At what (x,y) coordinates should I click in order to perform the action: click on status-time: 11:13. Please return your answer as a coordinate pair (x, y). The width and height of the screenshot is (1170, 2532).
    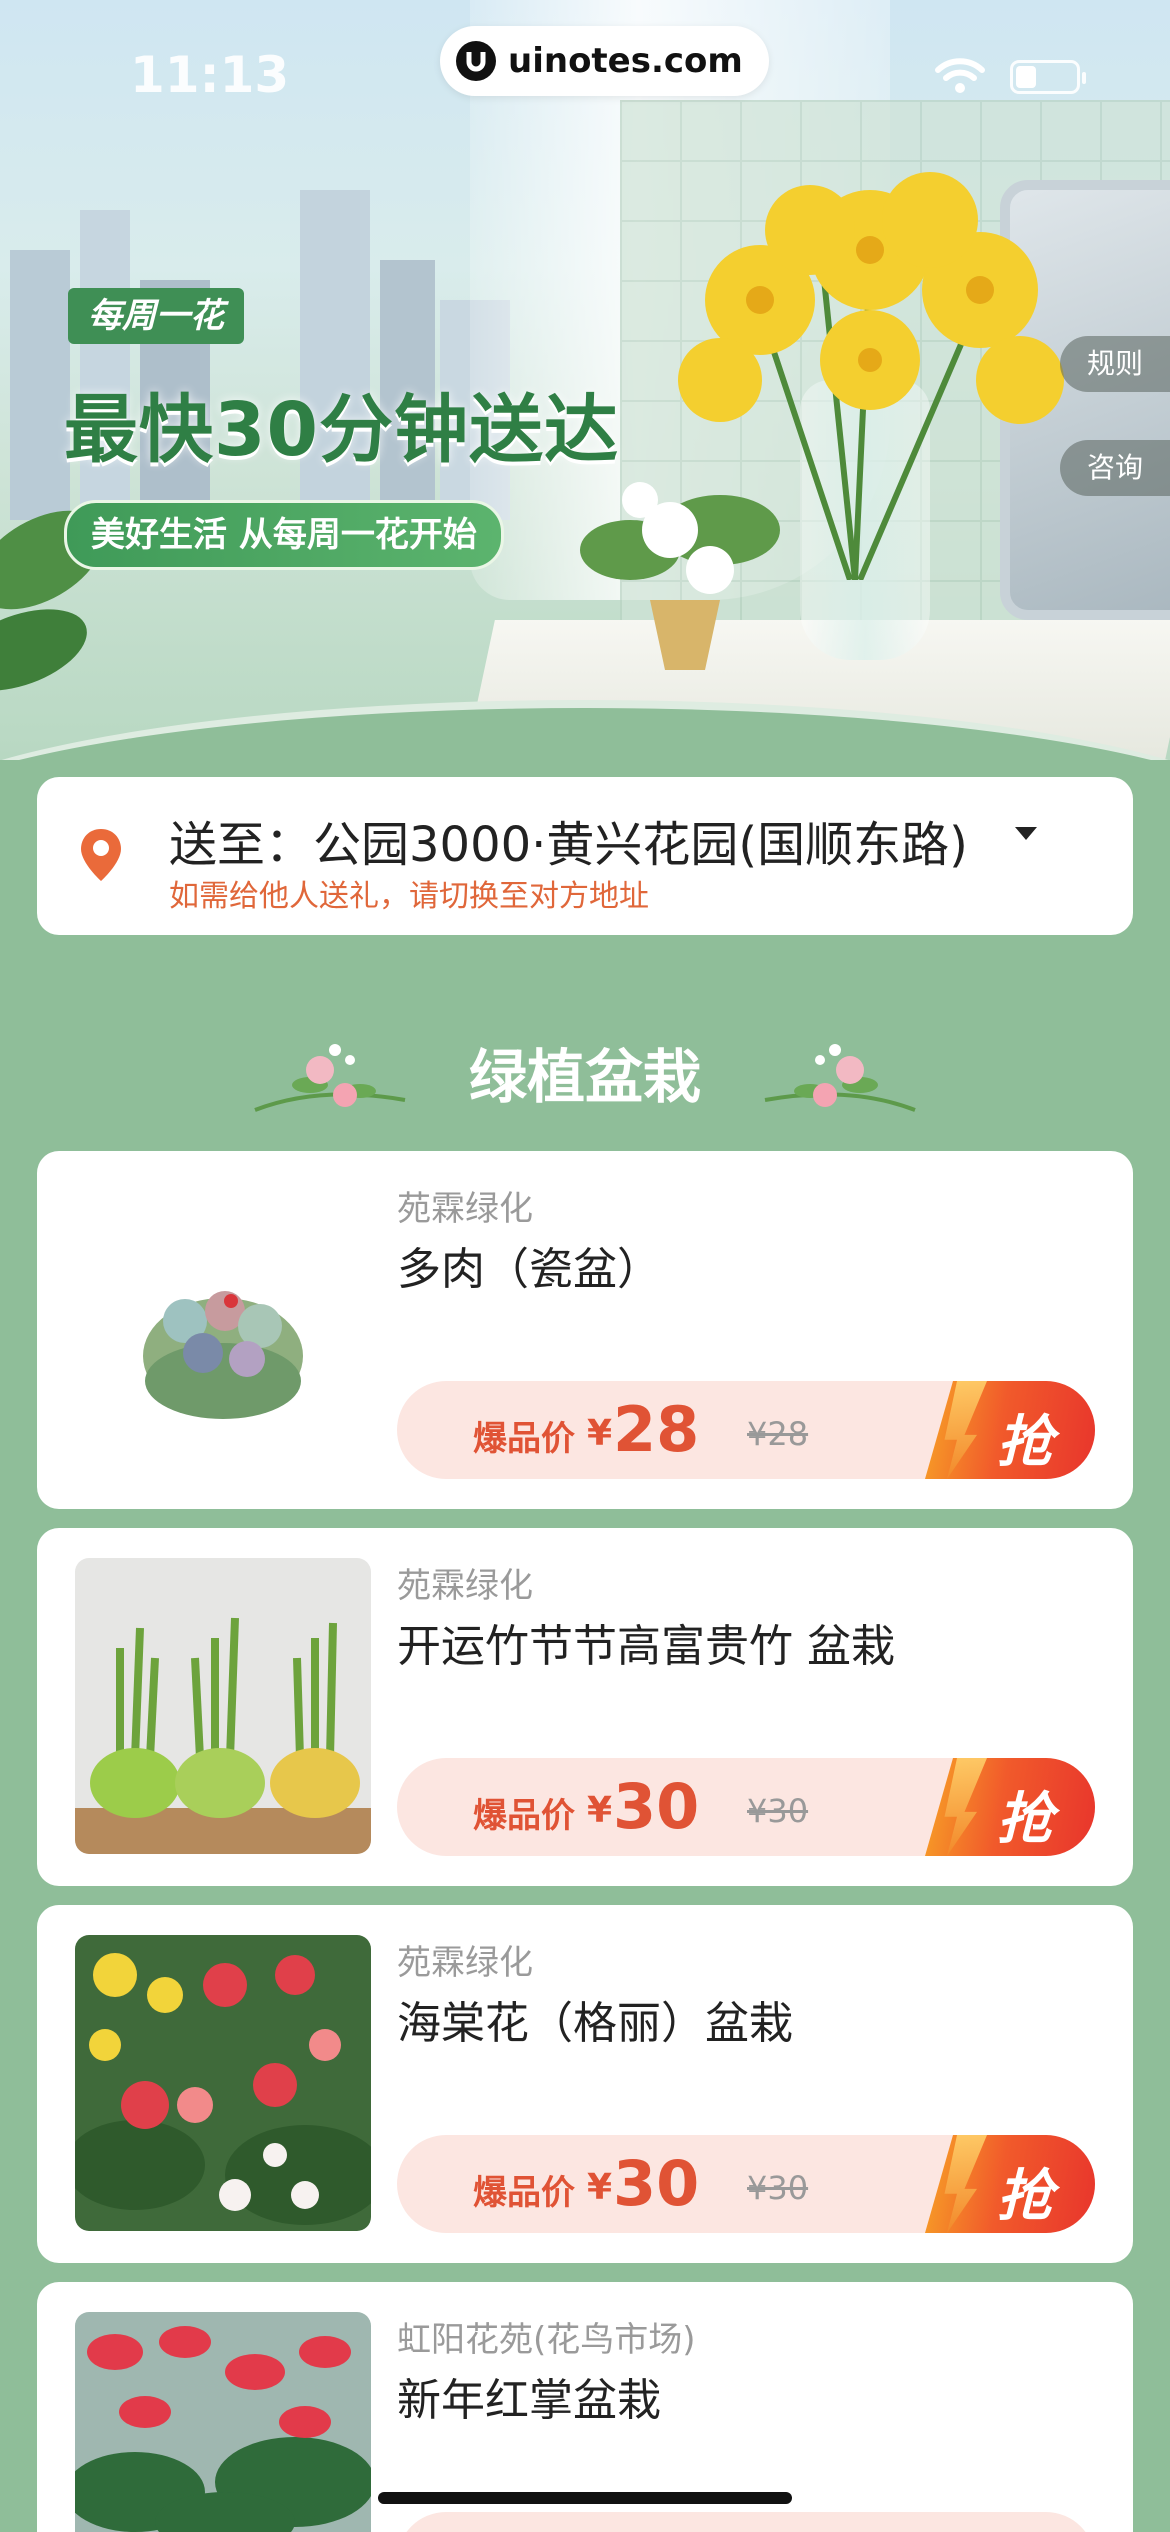
    Looking at the image, I should click on (210, 75).